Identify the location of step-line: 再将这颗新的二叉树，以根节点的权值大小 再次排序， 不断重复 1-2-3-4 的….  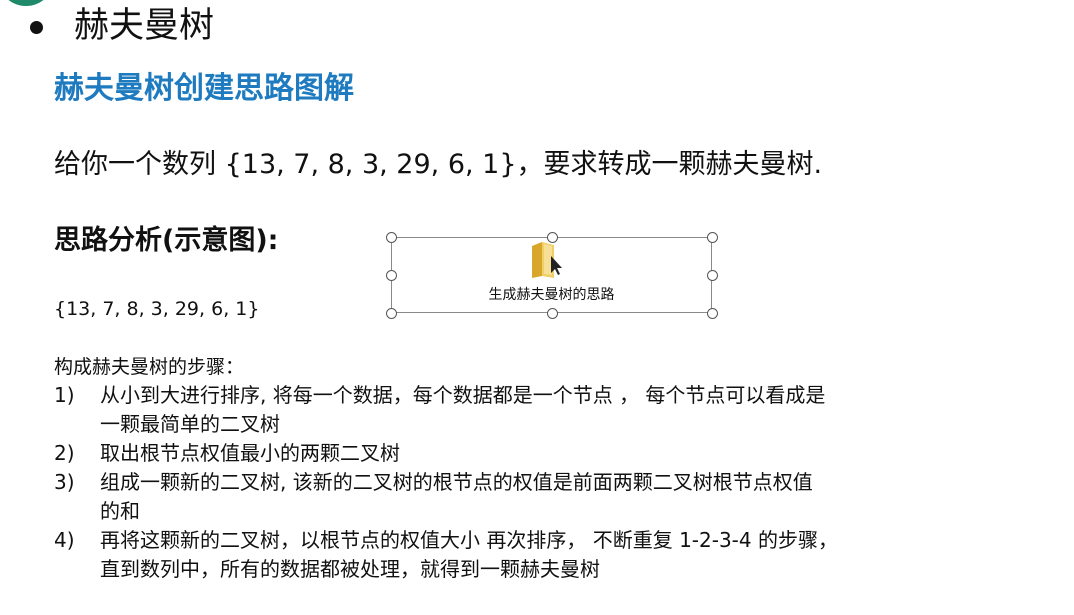
(469, 540).